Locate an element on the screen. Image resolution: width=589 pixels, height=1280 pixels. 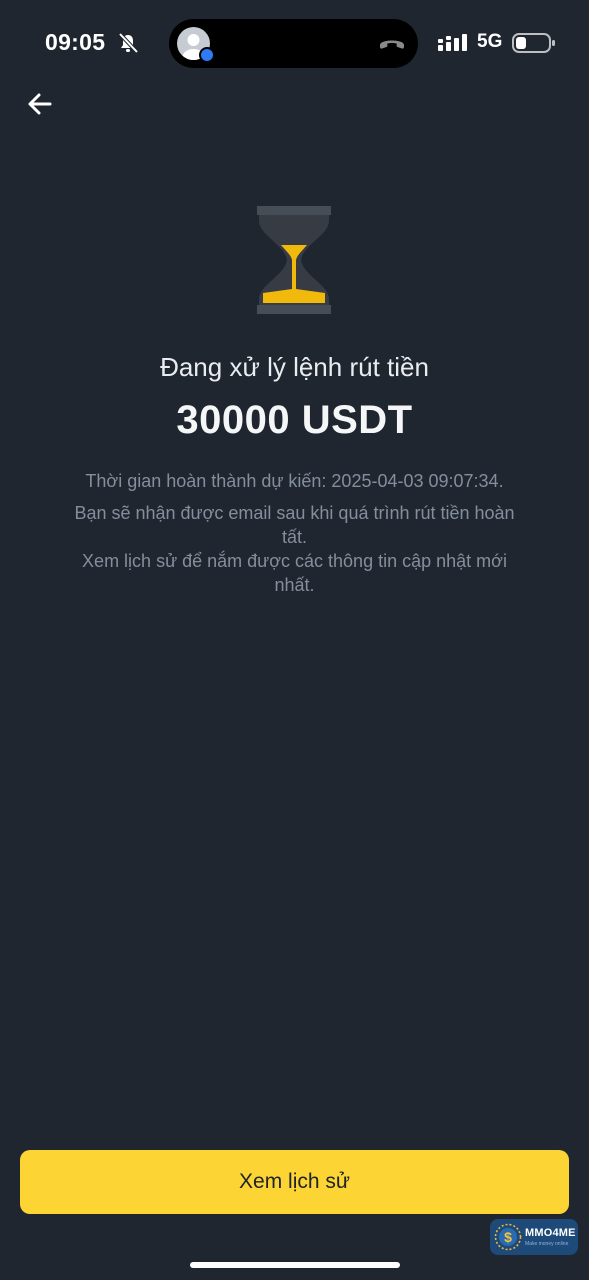
view-history-button: Xem lịch sử is located at coordinates (294, 1182).